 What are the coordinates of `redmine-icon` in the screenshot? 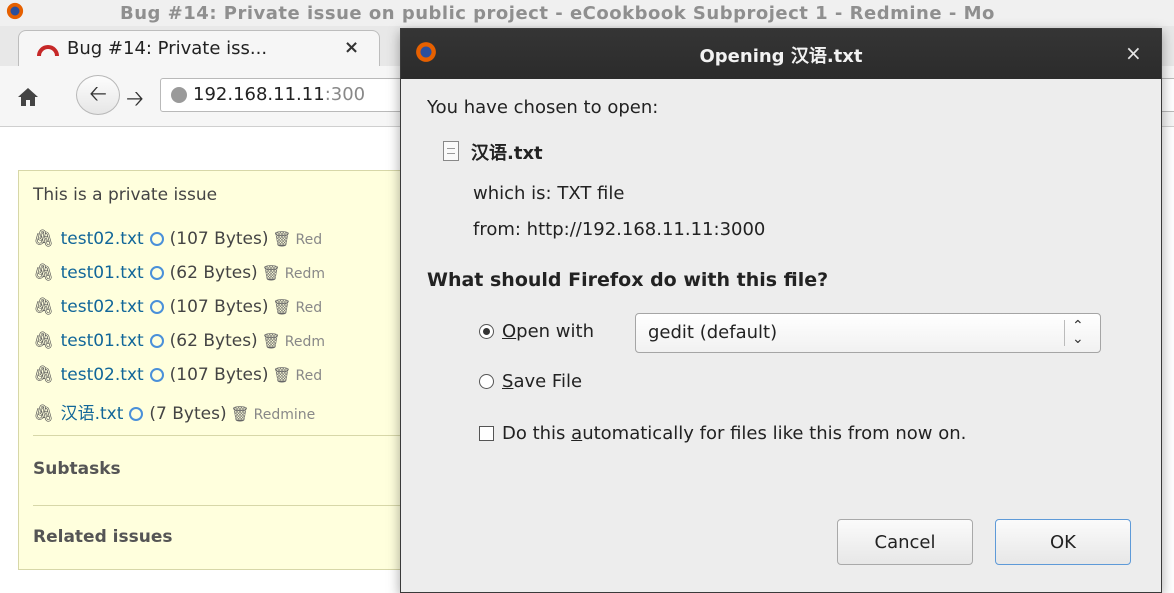 It's located at (48, 51).